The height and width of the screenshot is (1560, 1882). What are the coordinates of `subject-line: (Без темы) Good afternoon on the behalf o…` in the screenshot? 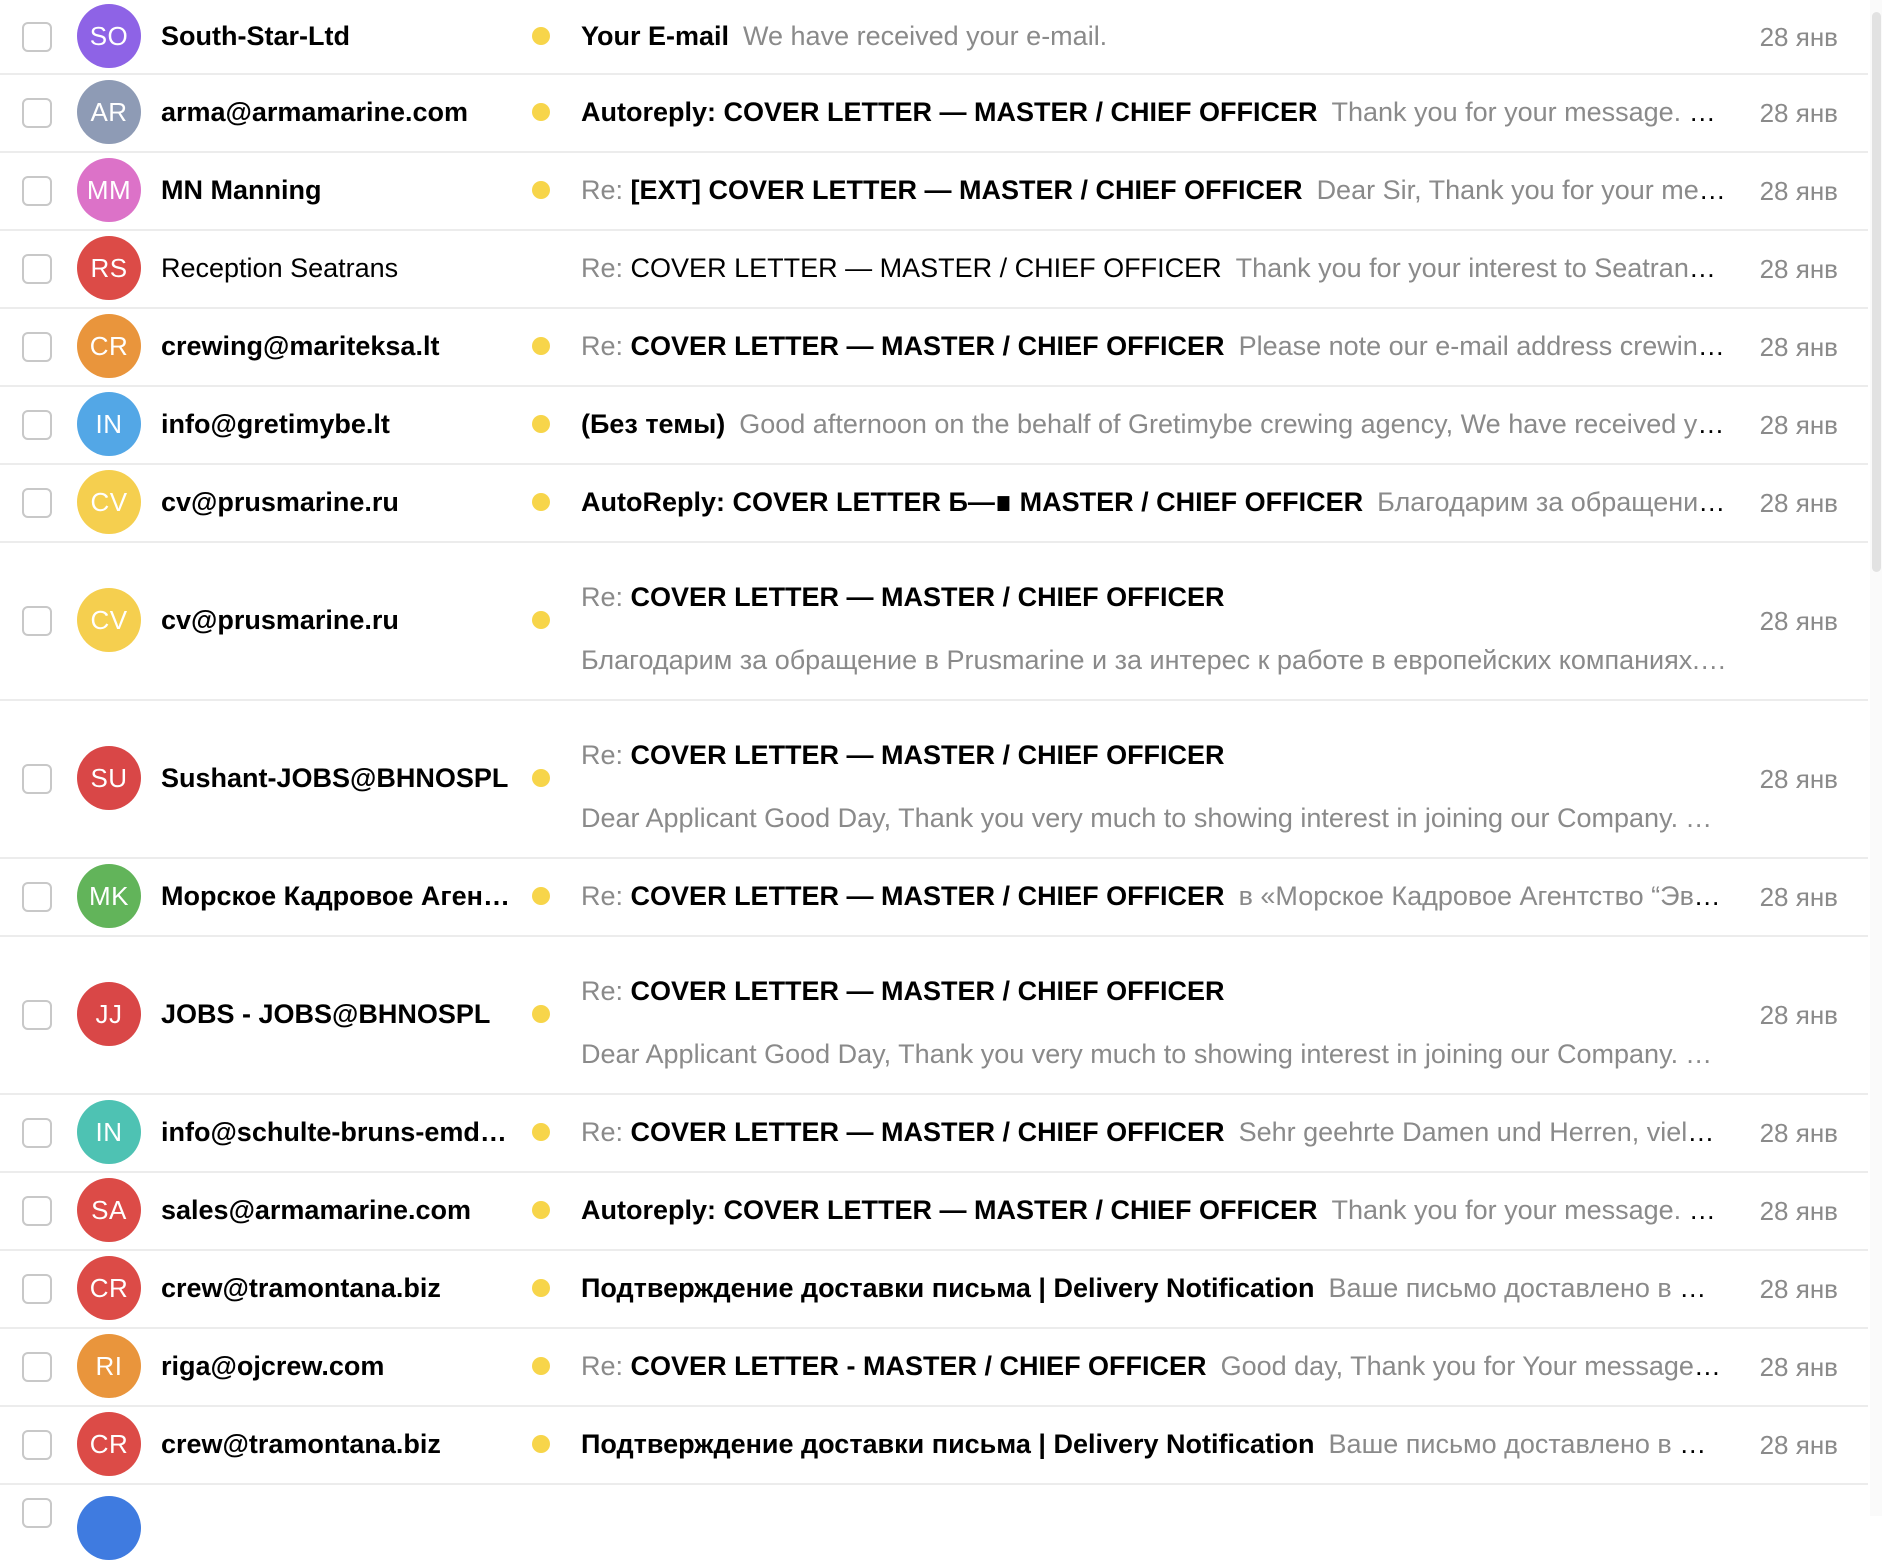 It's located at (1154, 424).